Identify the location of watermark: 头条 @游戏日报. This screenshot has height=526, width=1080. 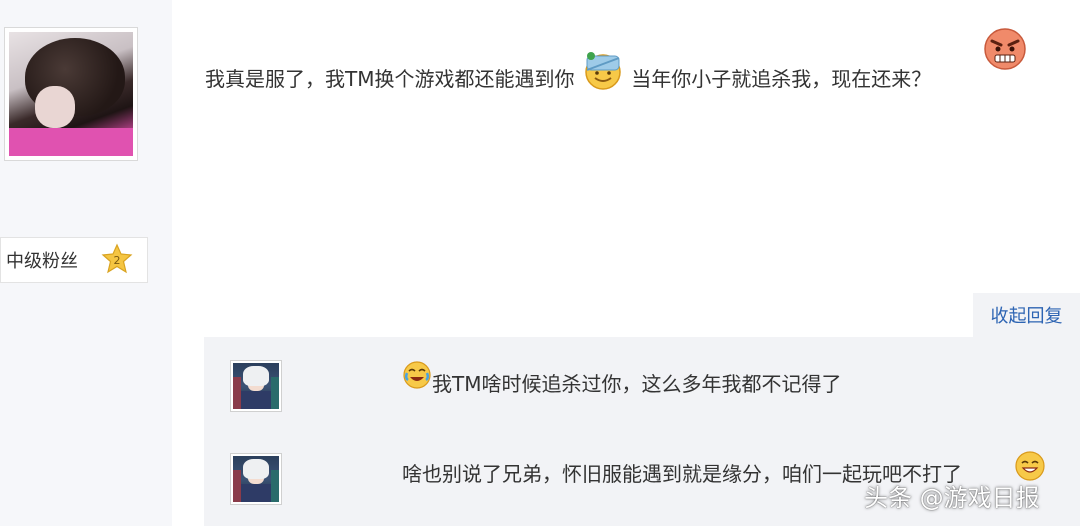
(952, 498).